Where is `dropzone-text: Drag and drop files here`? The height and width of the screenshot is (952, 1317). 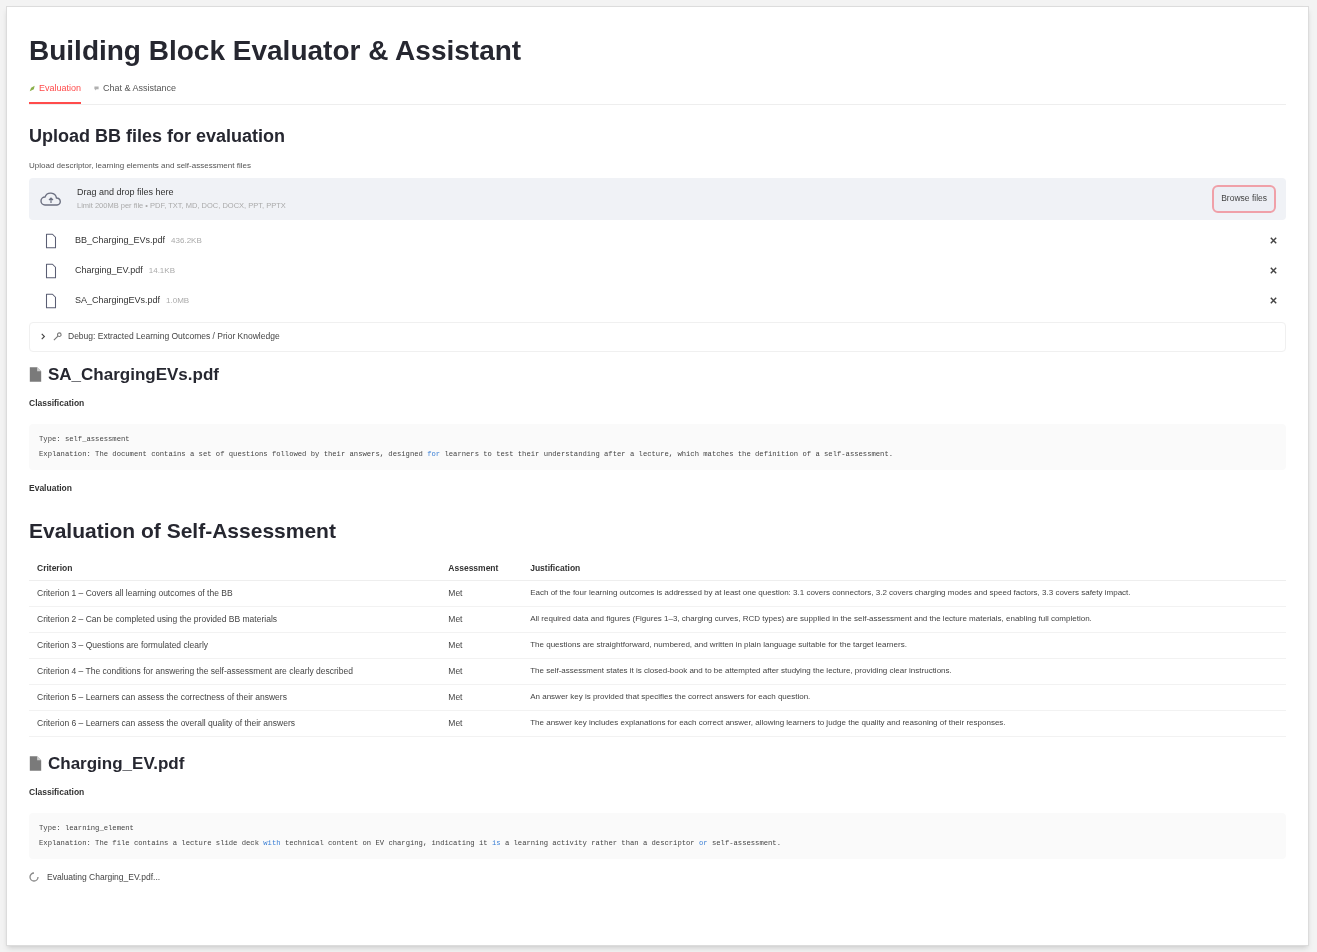 dropzone-text: Drag and drop files here is located at coordinates (126, 193).